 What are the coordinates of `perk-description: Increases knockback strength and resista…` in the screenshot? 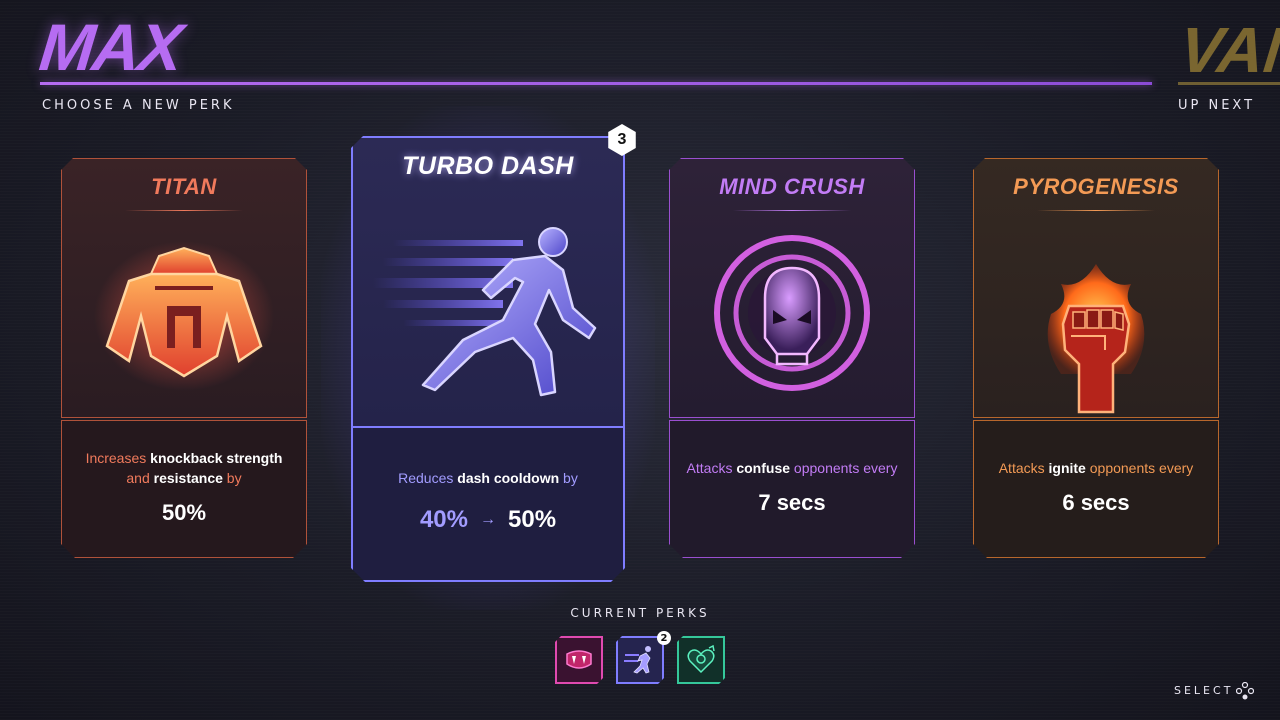 It's located at (184, 468).